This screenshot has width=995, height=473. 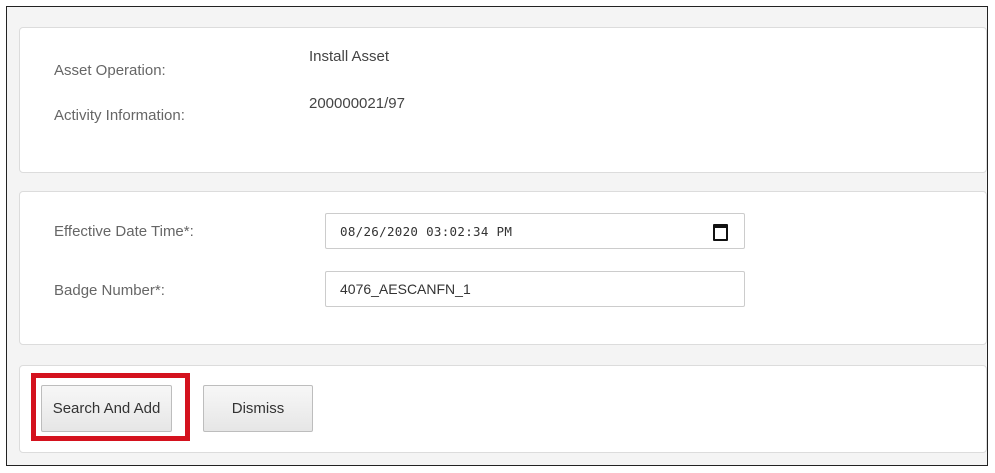 What do you see at coordinates (357, 103) in the screenshot?
I see `activity-information-value: 200000021/97` at bounding box center [357, 103].